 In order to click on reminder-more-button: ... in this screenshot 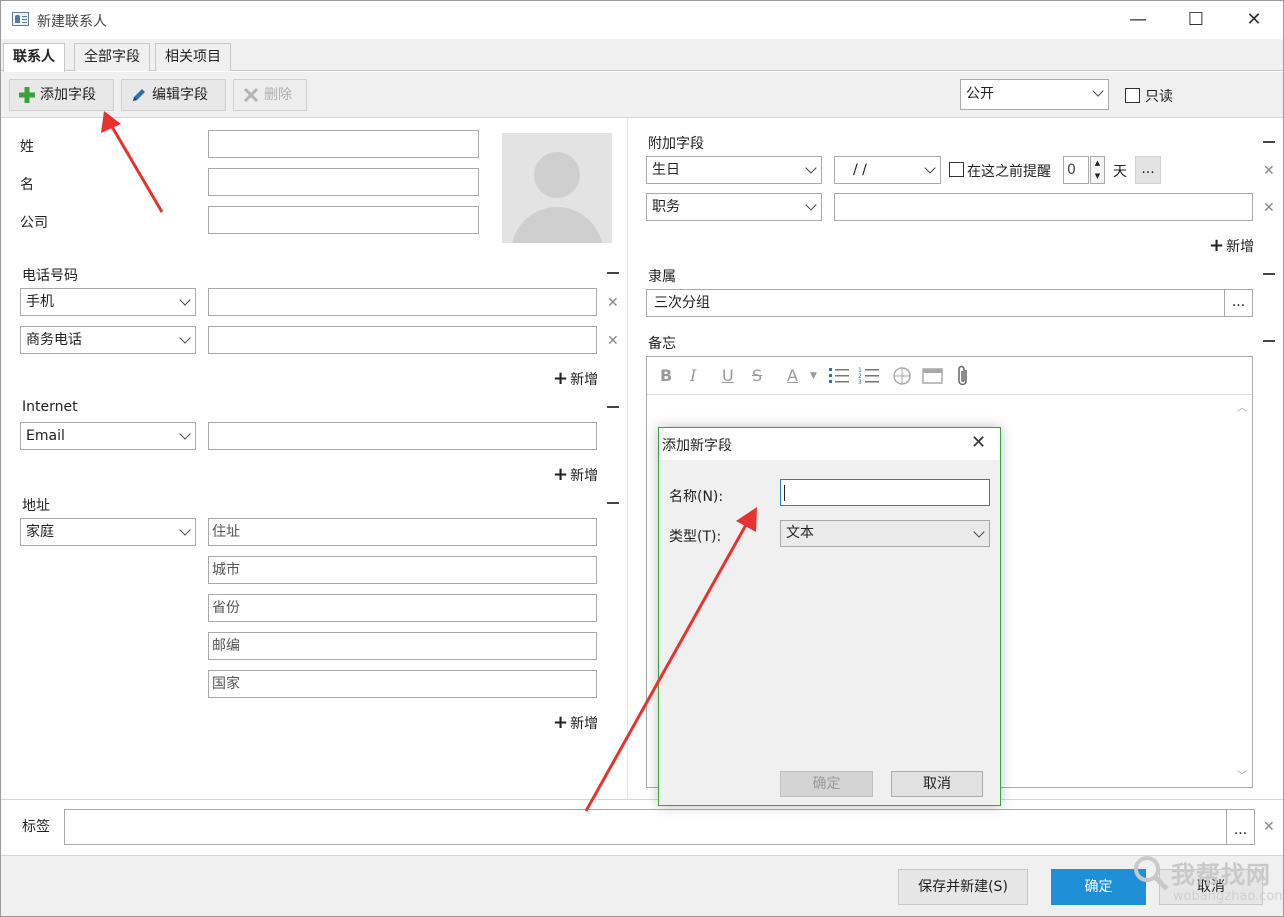, I will do `click(1148, 170)`.